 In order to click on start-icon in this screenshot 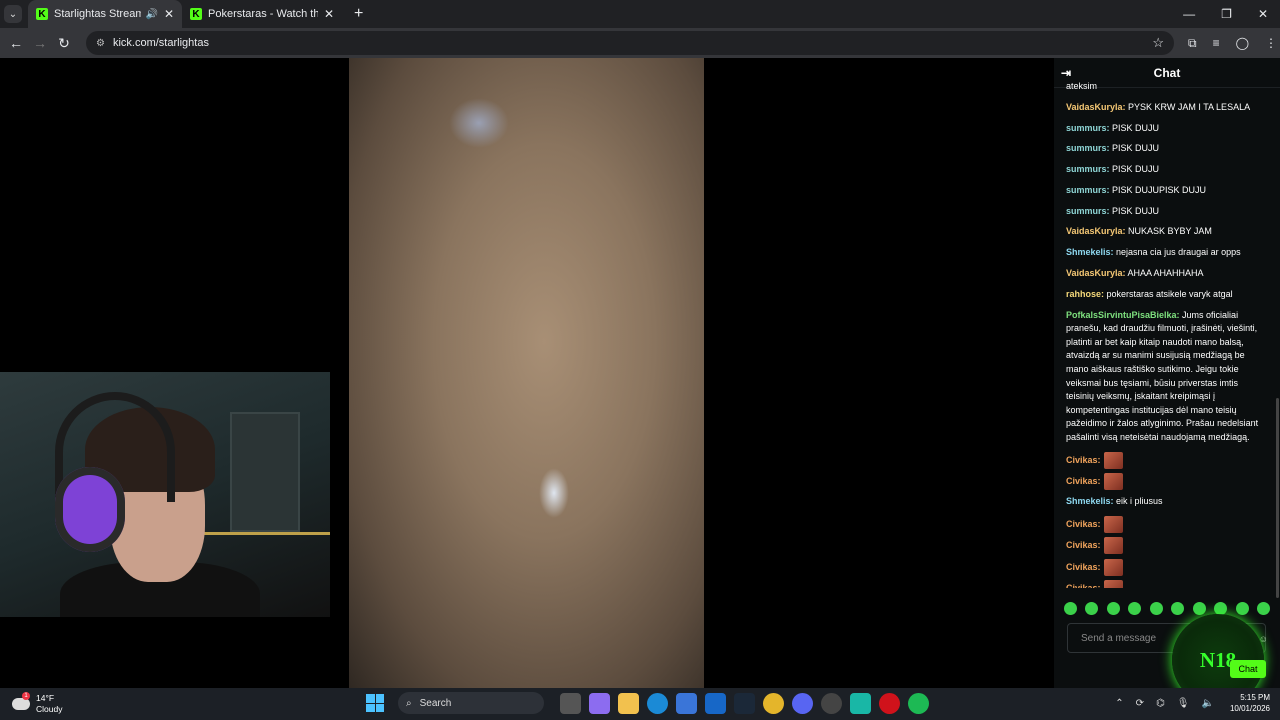, I will do `click(375, 703)`.